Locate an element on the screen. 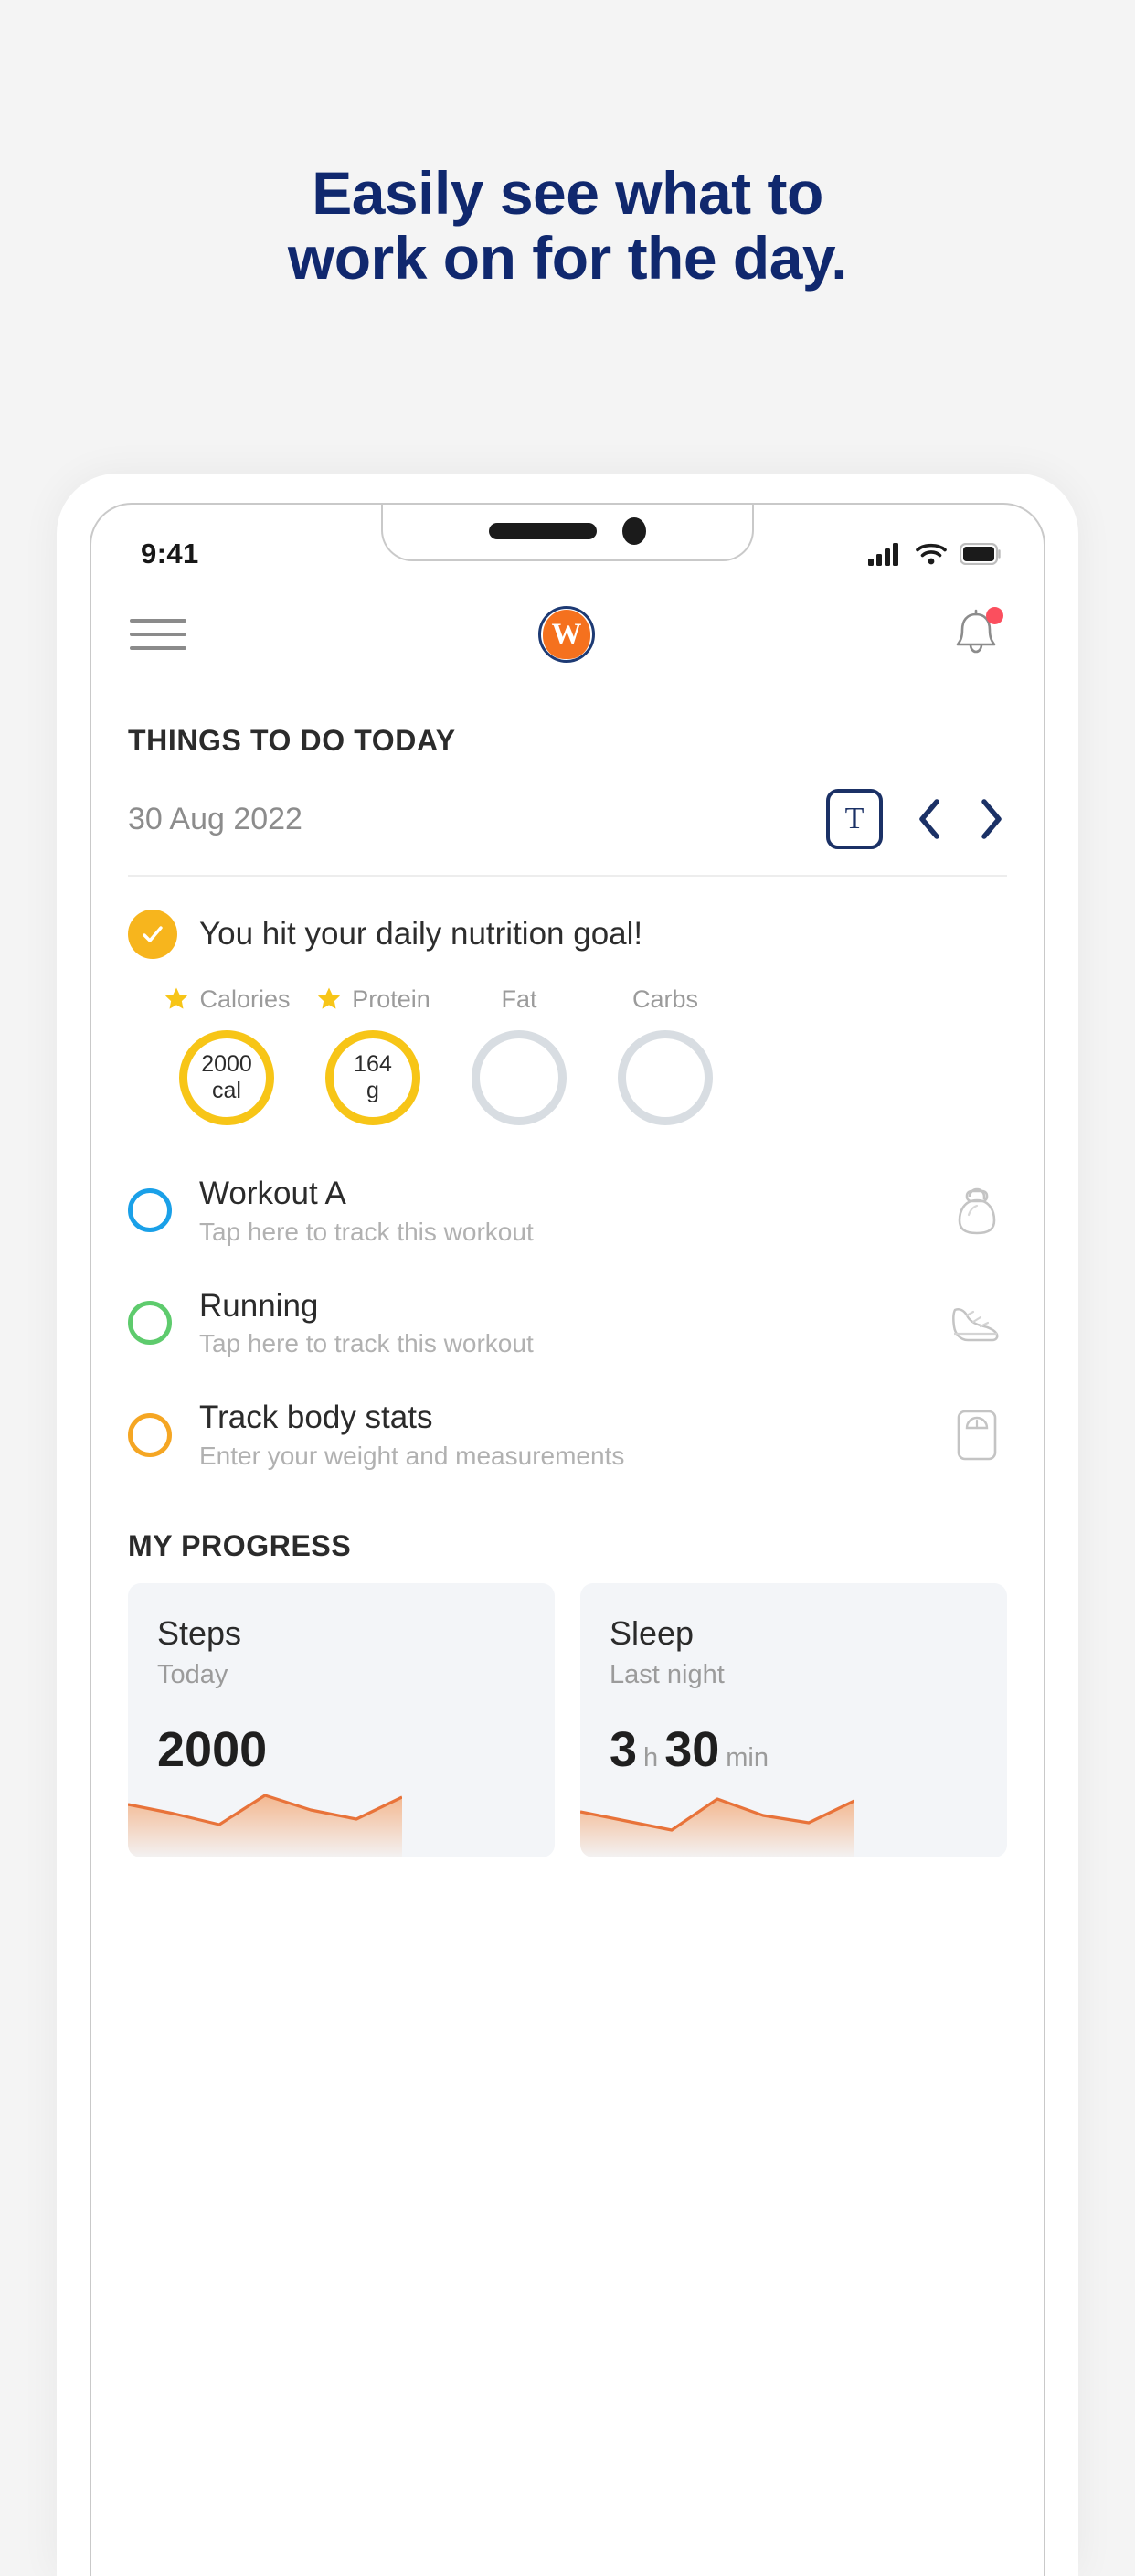 The image size is (1135, 2576). task-list: Workout A Tap here to track this workout is located at coordinates (567, 1323).